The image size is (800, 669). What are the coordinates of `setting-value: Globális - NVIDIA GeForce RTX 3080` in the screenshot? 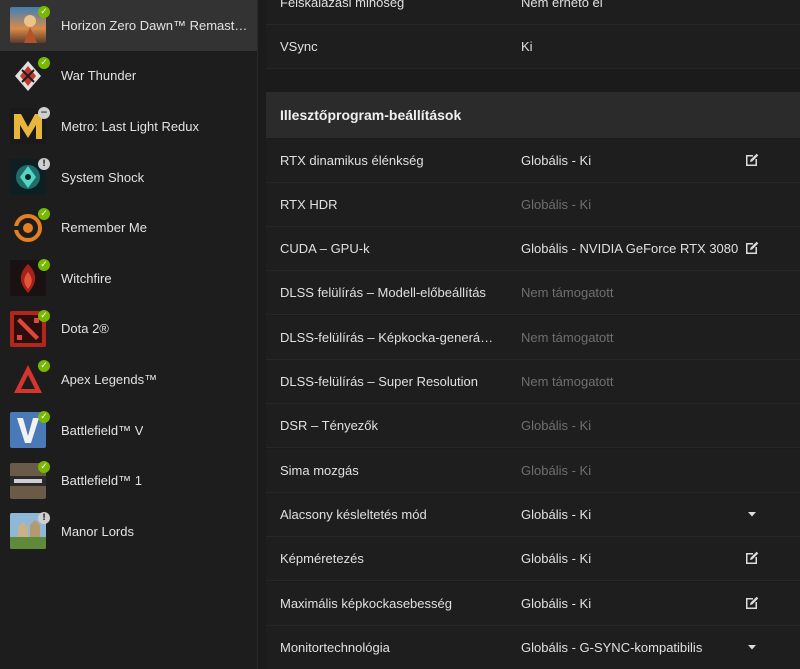 It's located at (630, 248).